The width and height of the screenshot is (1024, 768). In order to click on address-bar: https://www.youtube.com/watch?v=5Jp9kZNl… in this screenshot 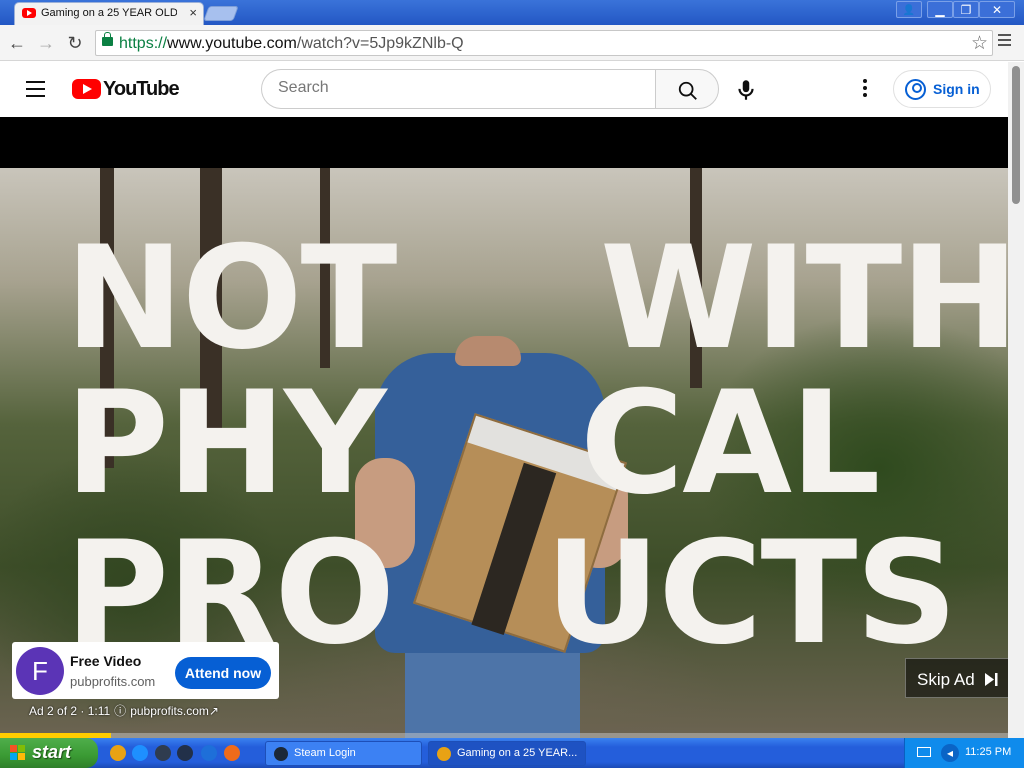, I will do `click(544, 43)`.